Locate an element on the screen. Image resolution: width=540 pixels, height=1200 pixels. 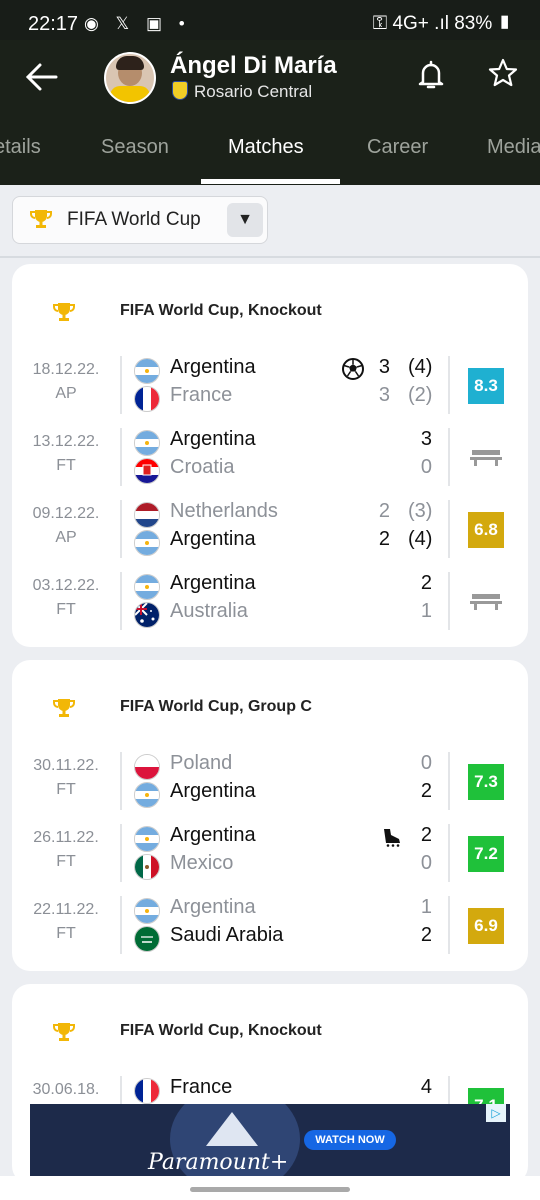
player-rating-badge: 7.3 is located at coordinates (486, 782).